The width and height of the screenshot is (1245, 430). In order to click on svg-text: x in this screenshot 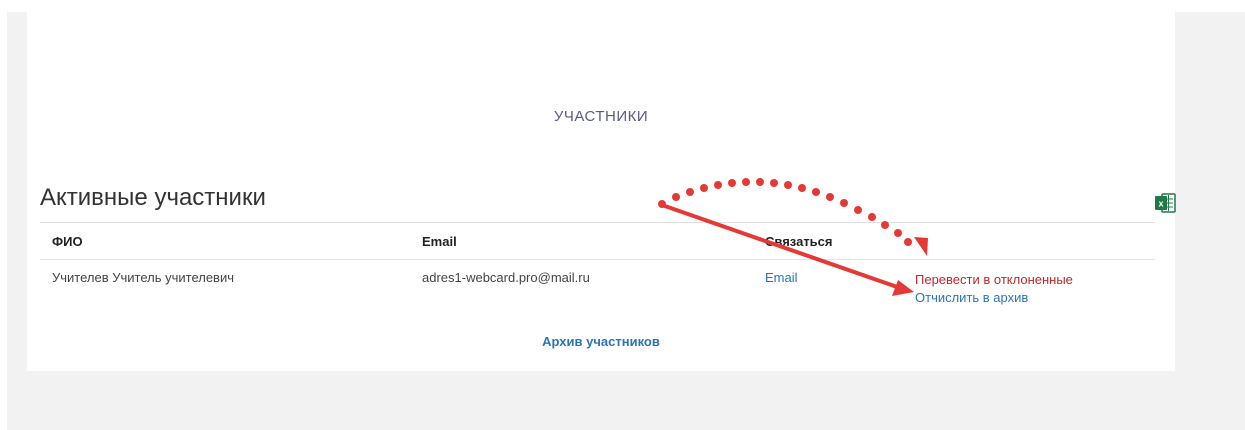, I will do `click(1160, 204)`.